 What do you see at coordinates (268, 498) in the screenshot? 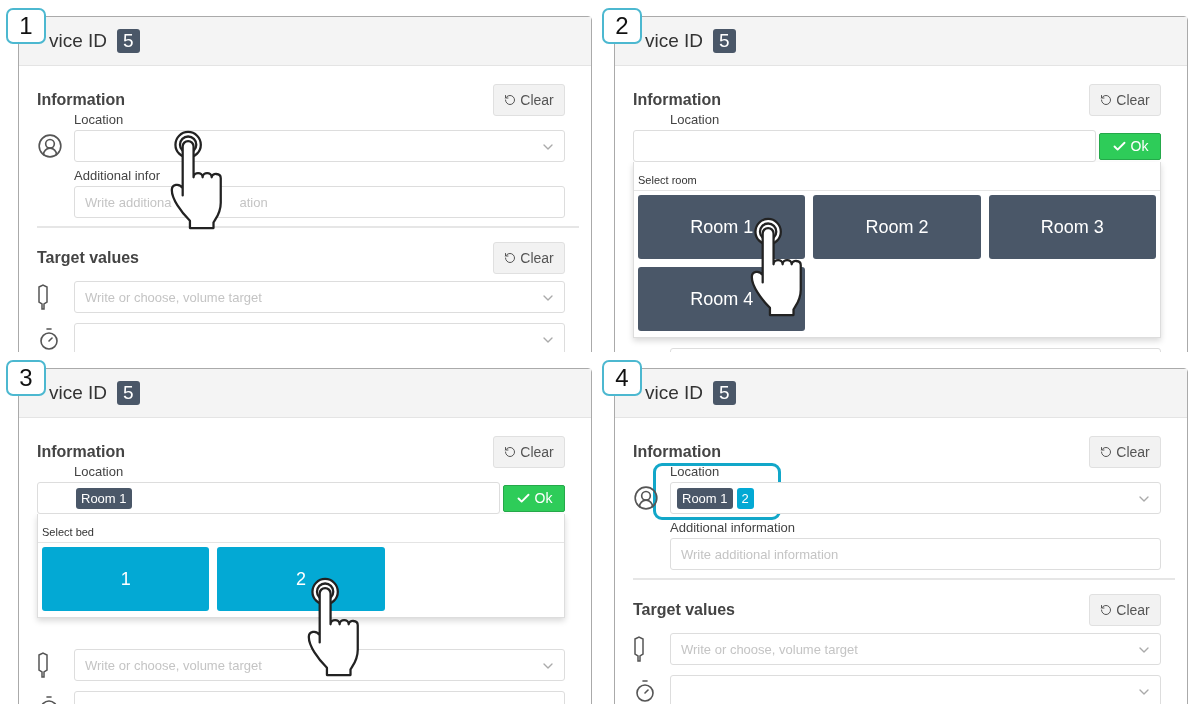
I see `location-input: Room 1` at bounding box center [268, 498].